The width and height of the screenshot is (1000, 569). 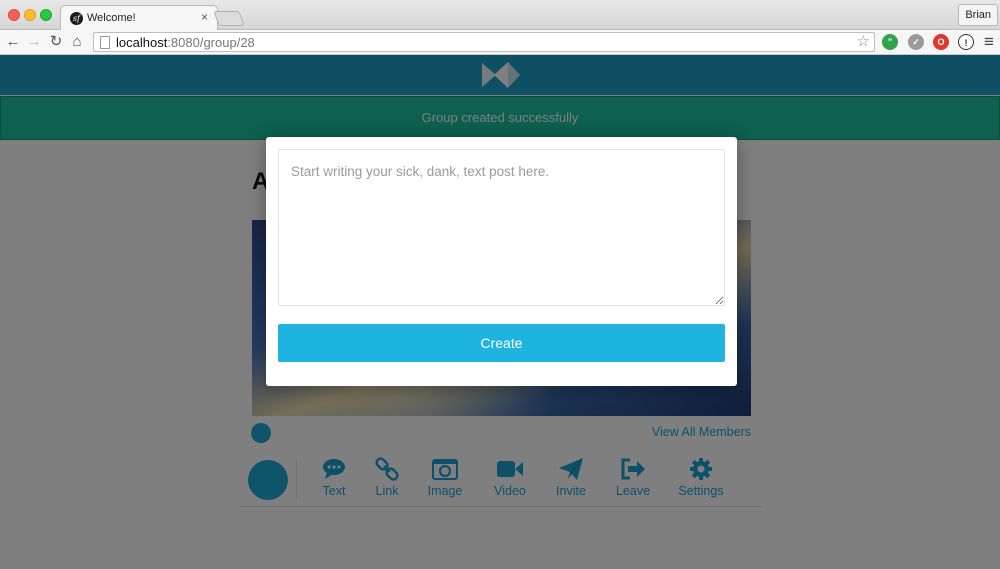 What do you see at coordinates (916, 42) in the screenshot?
I see `extension-check-icon: ✓` at bounding box center [916, 42].